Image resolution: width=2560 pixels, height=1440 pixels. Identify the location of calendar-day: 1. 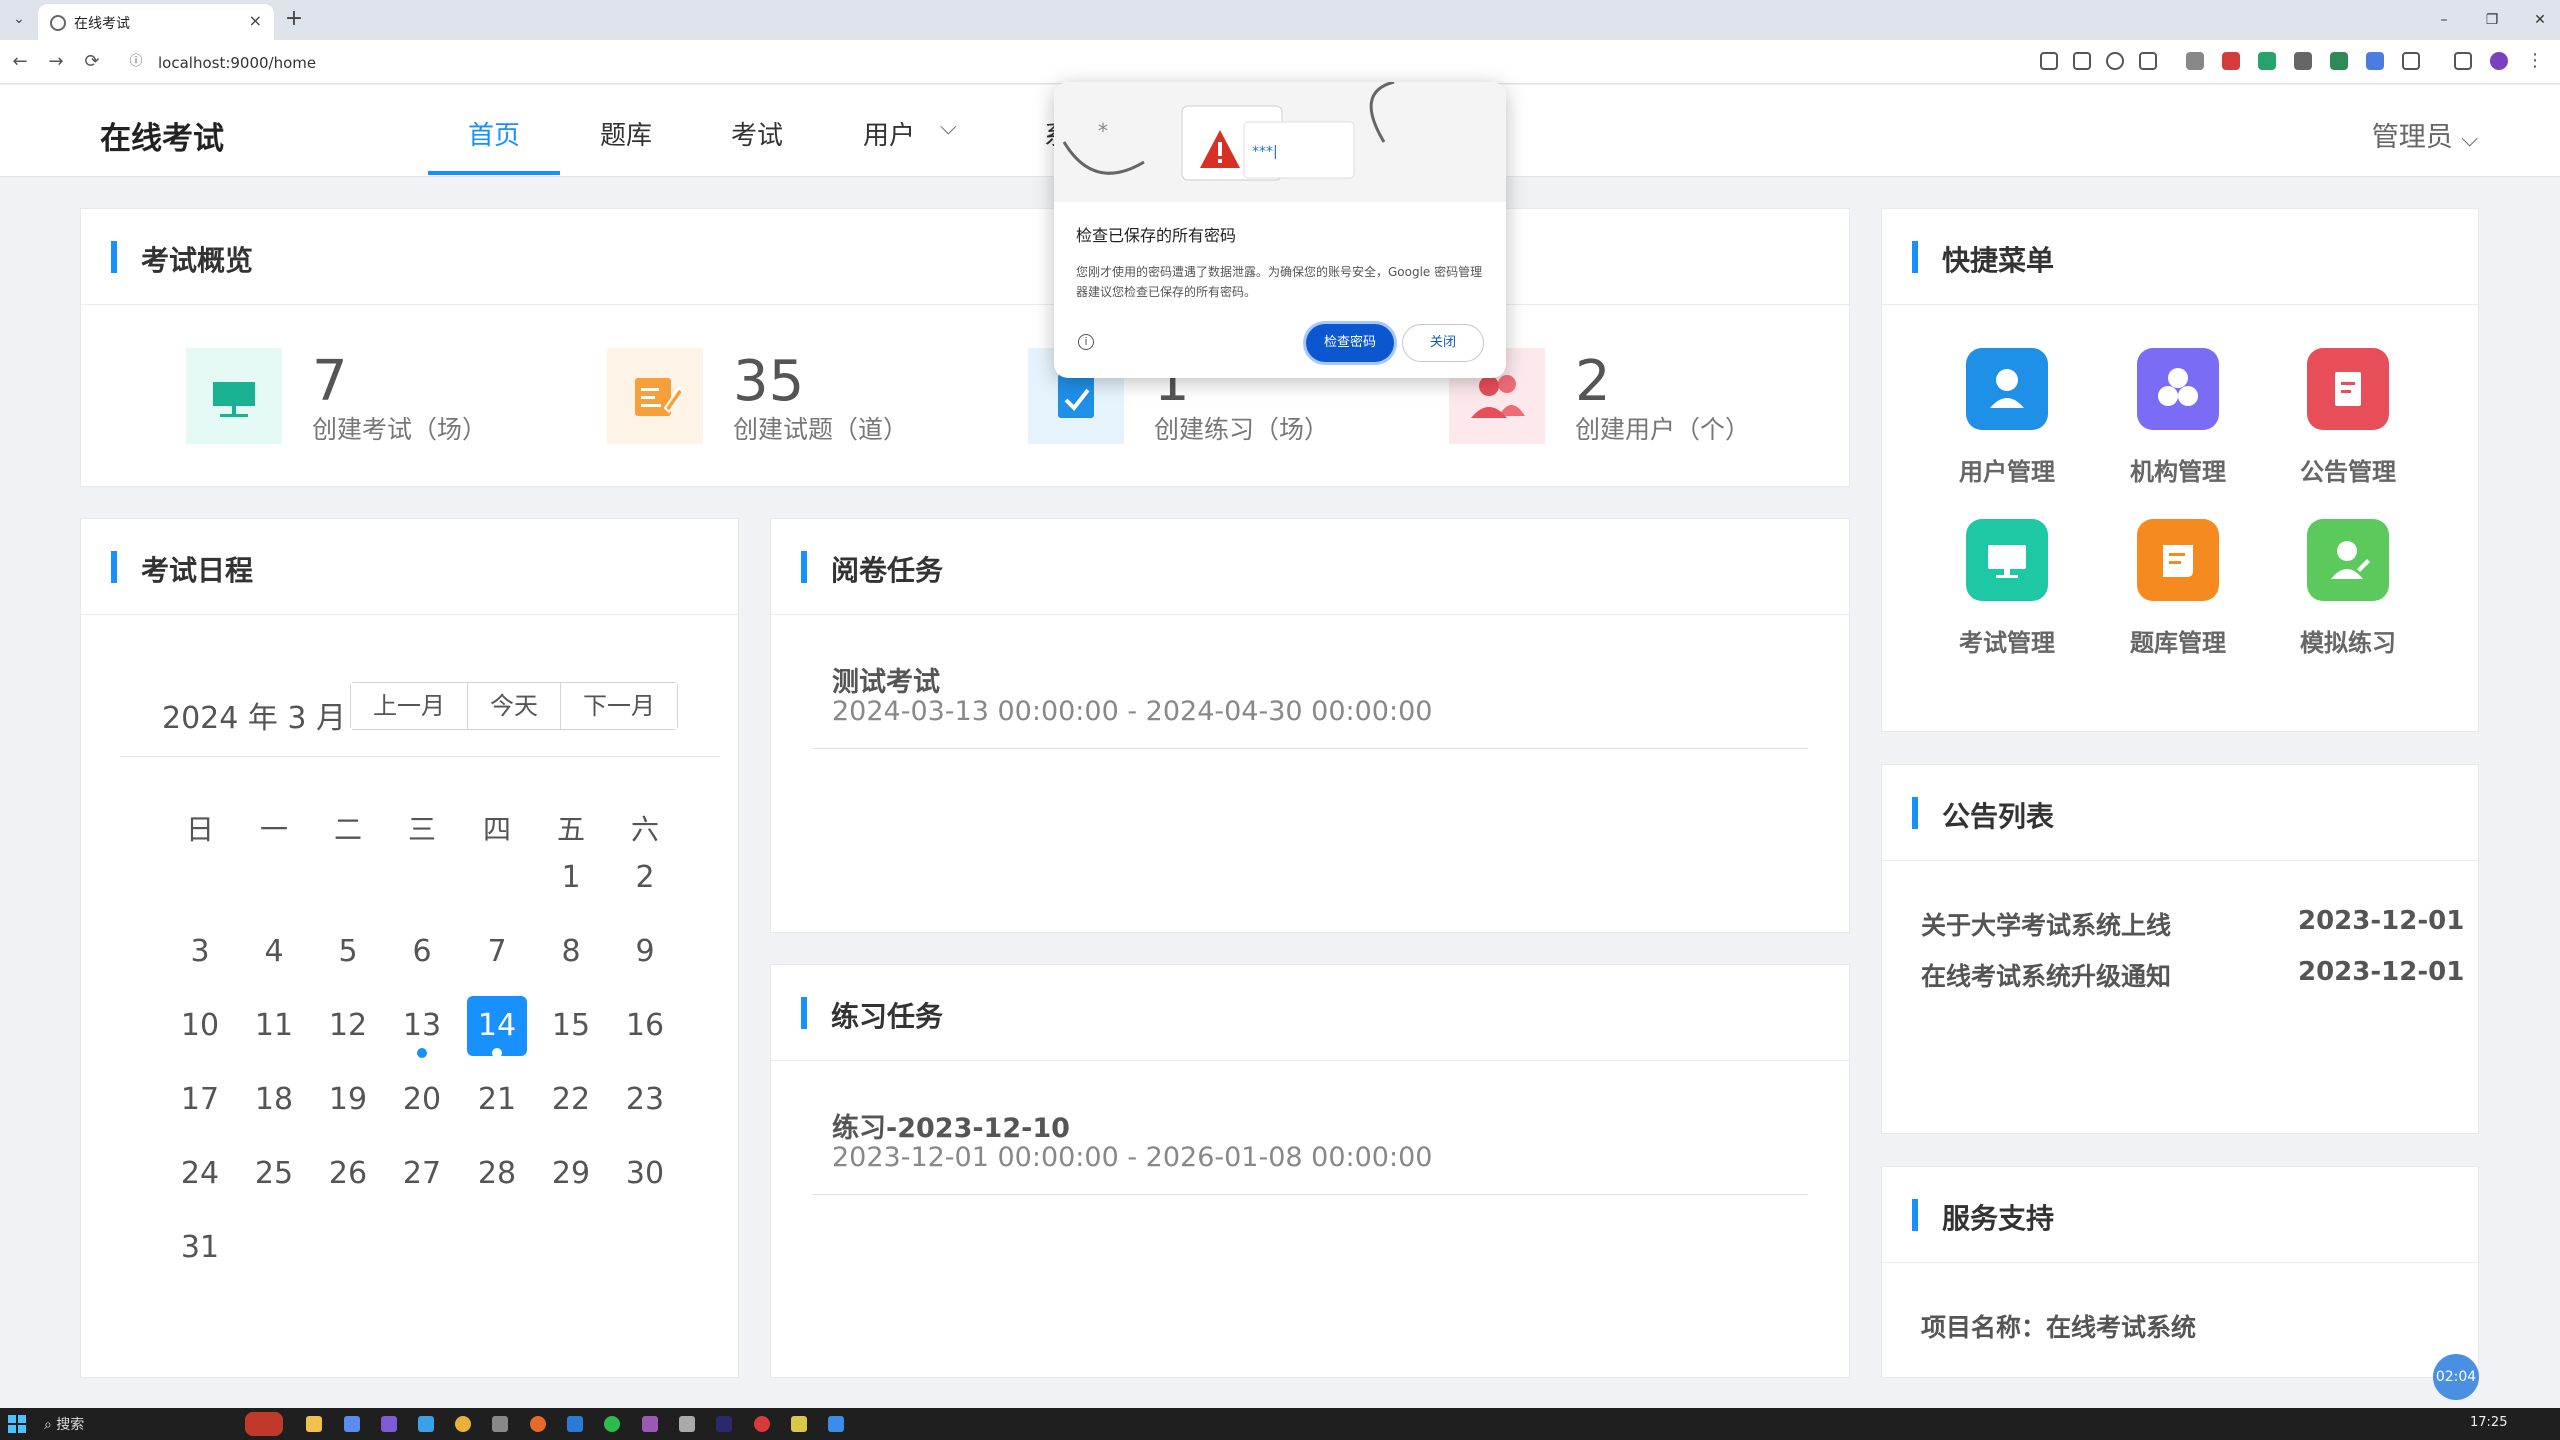
(571, 878).